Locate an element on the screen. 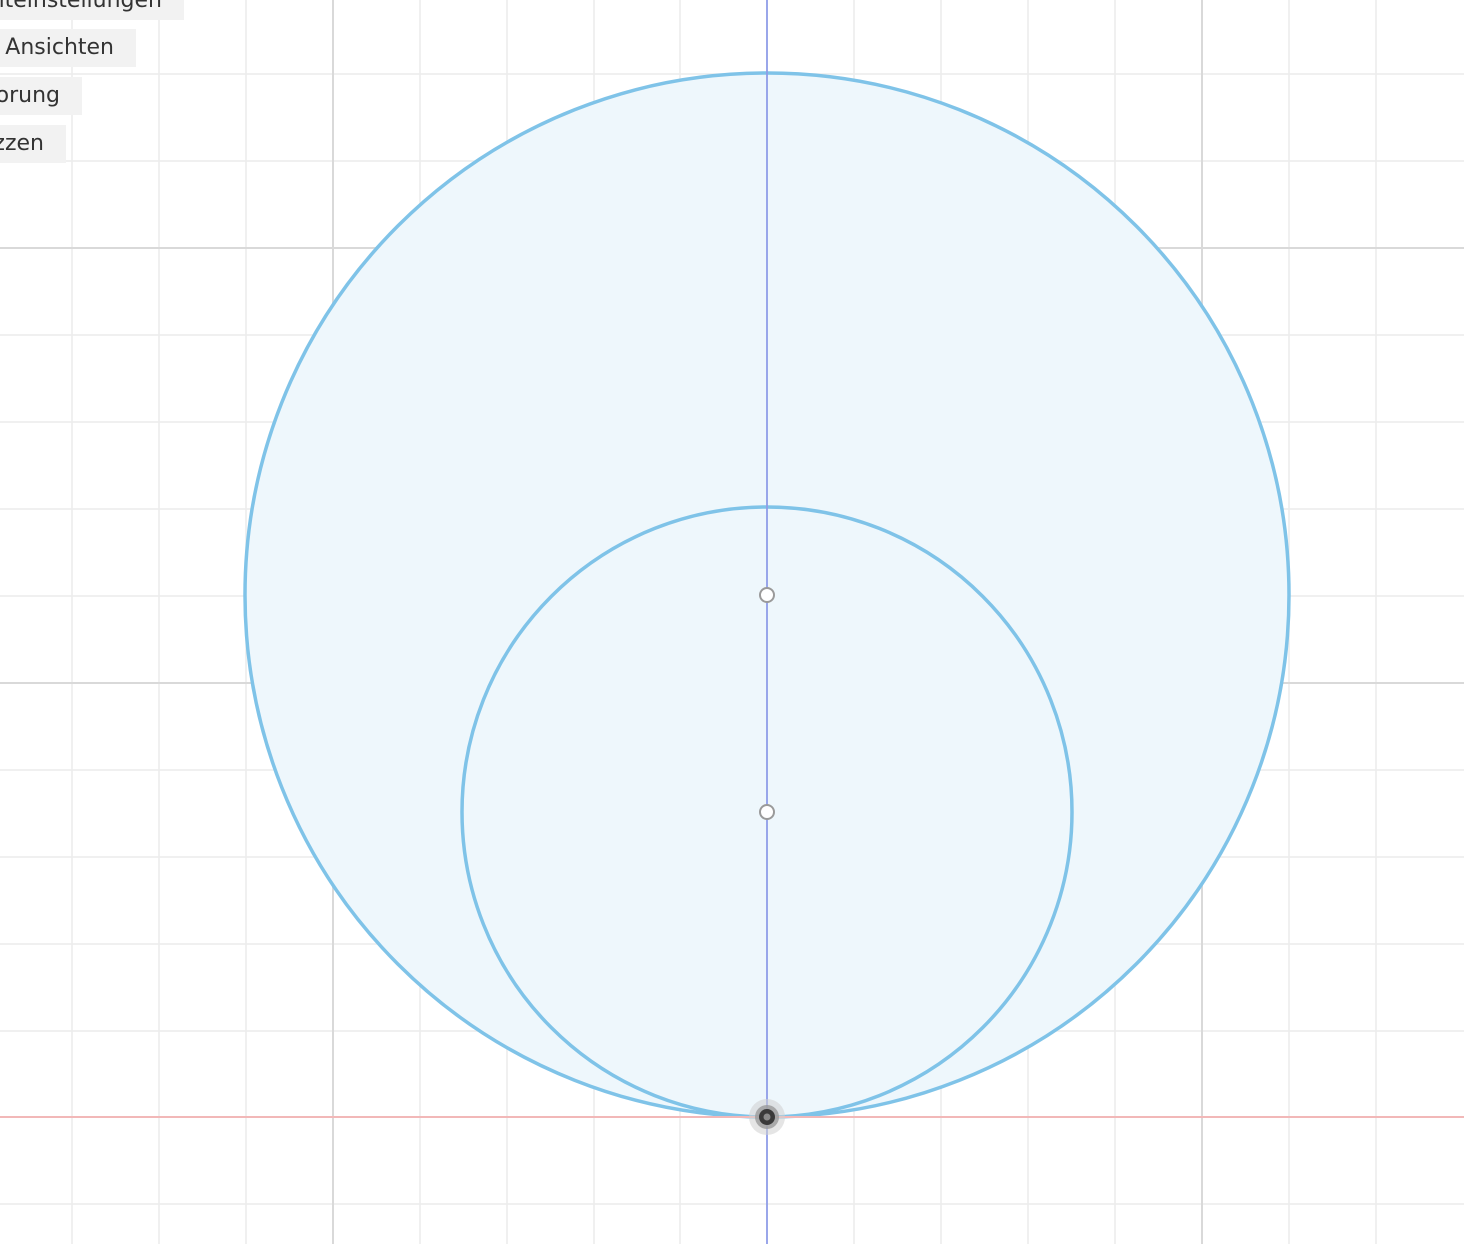  browser-item-label: nteinstellungen is located at coordinates (81, 6).